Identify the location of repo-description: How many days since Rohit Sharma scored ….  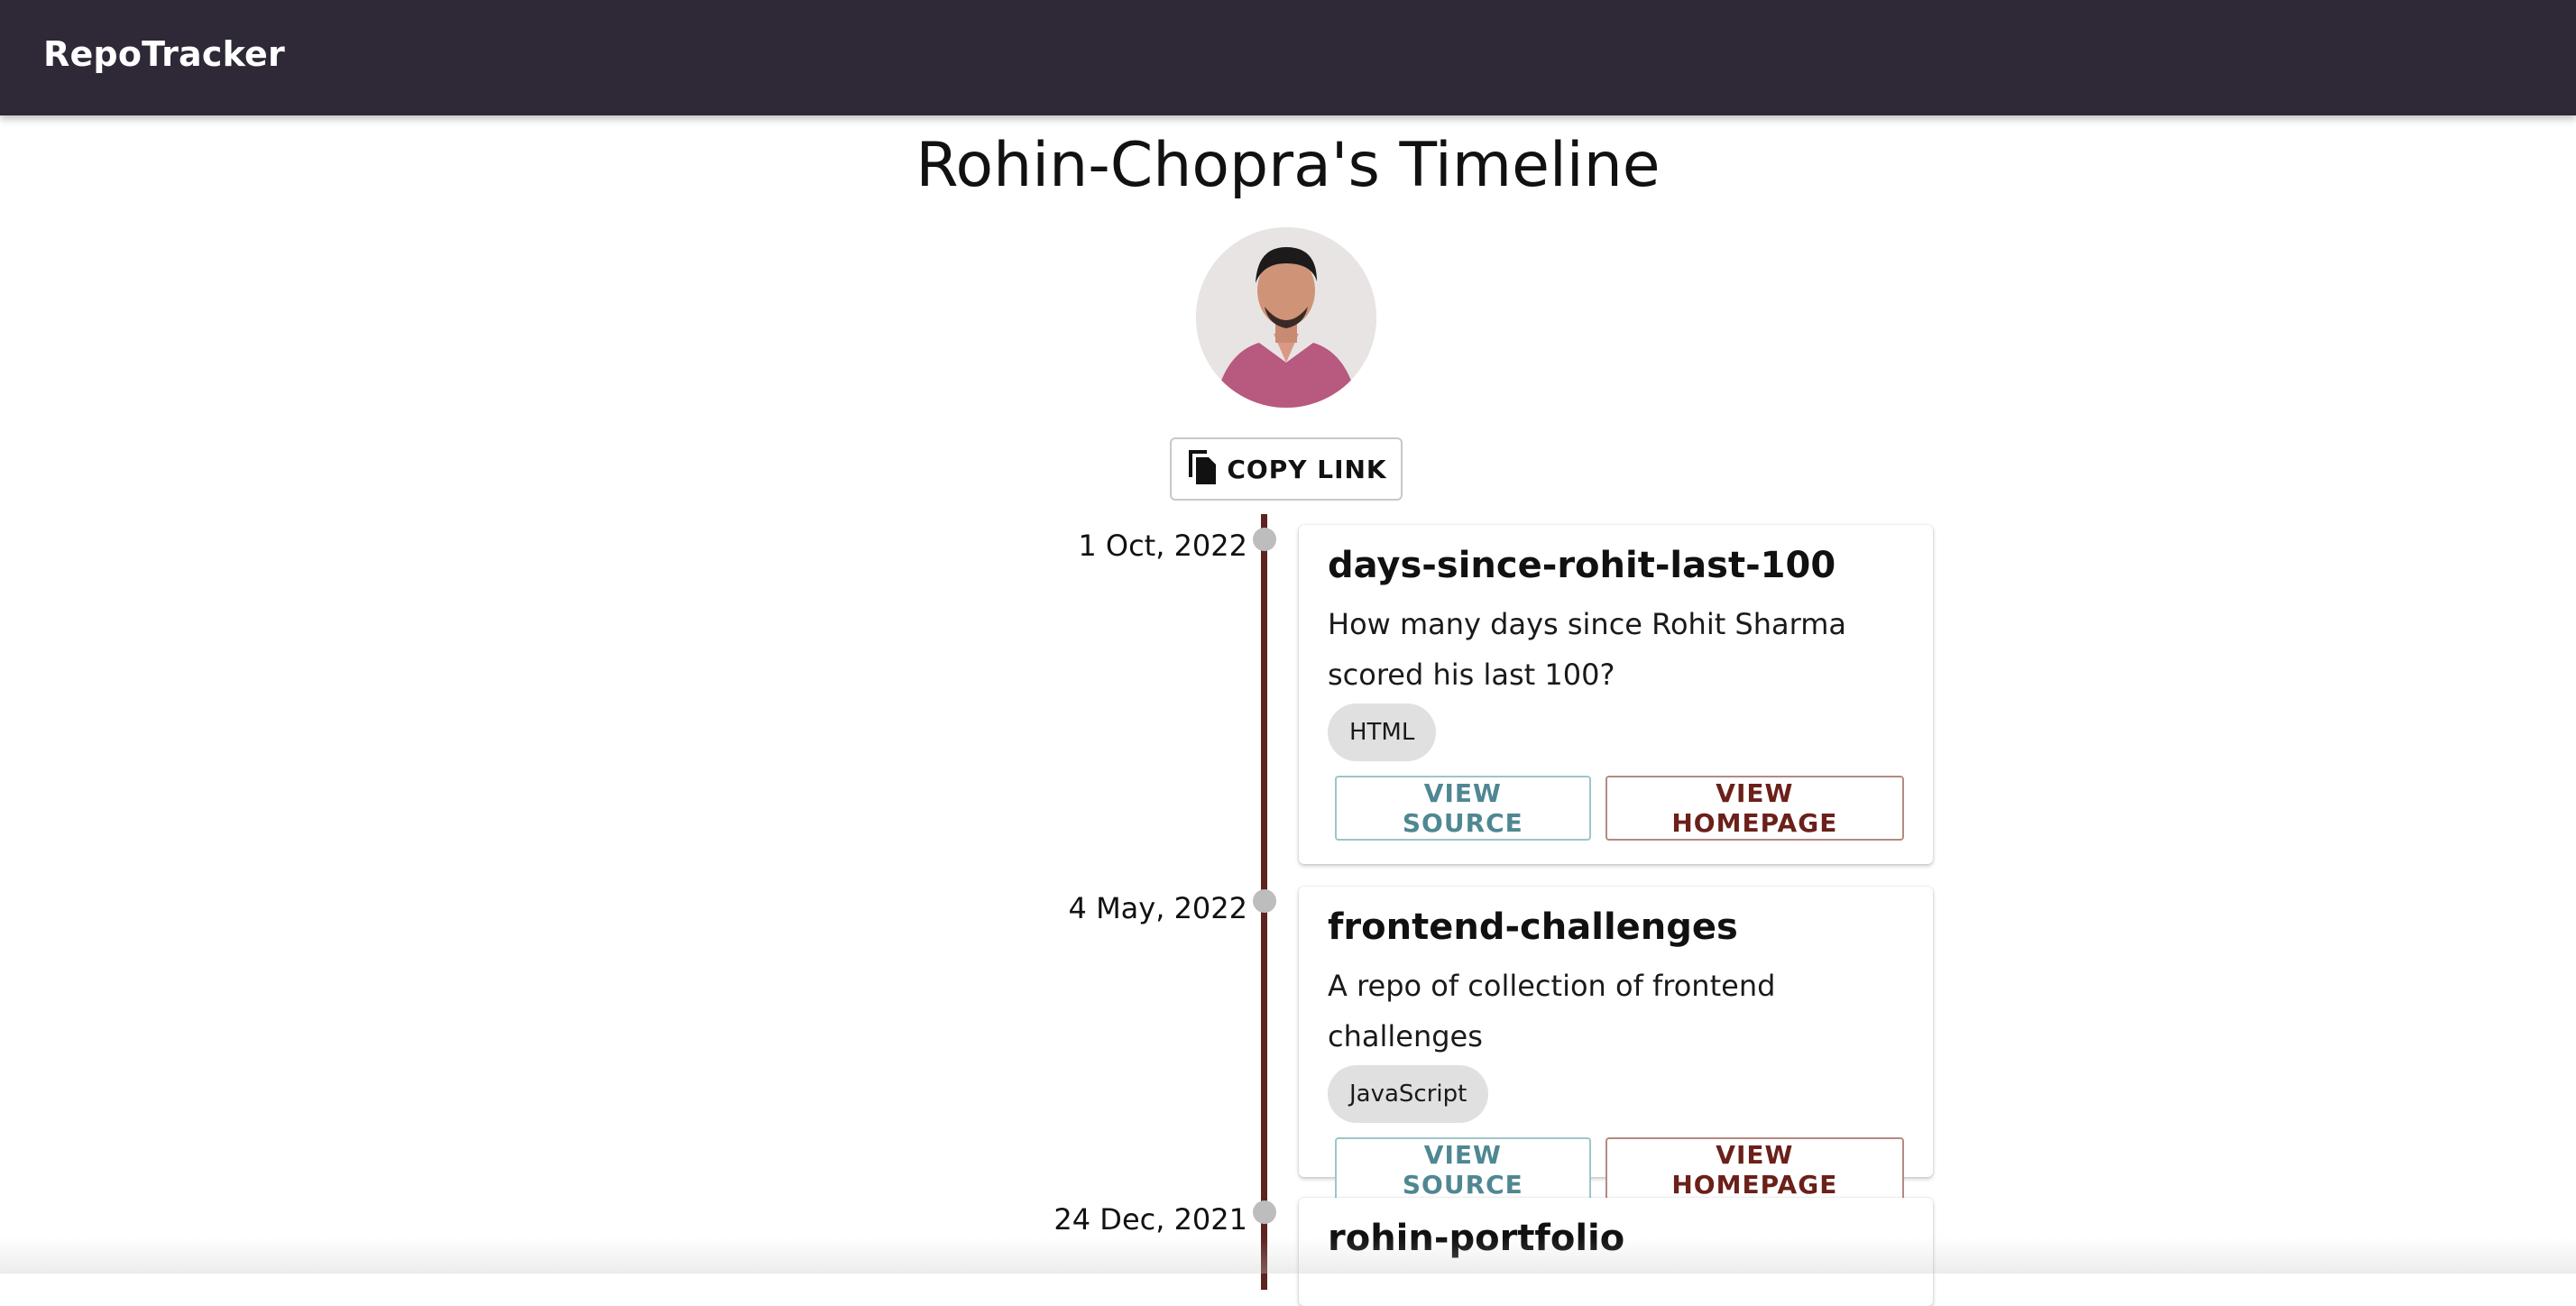
(1587, 649).